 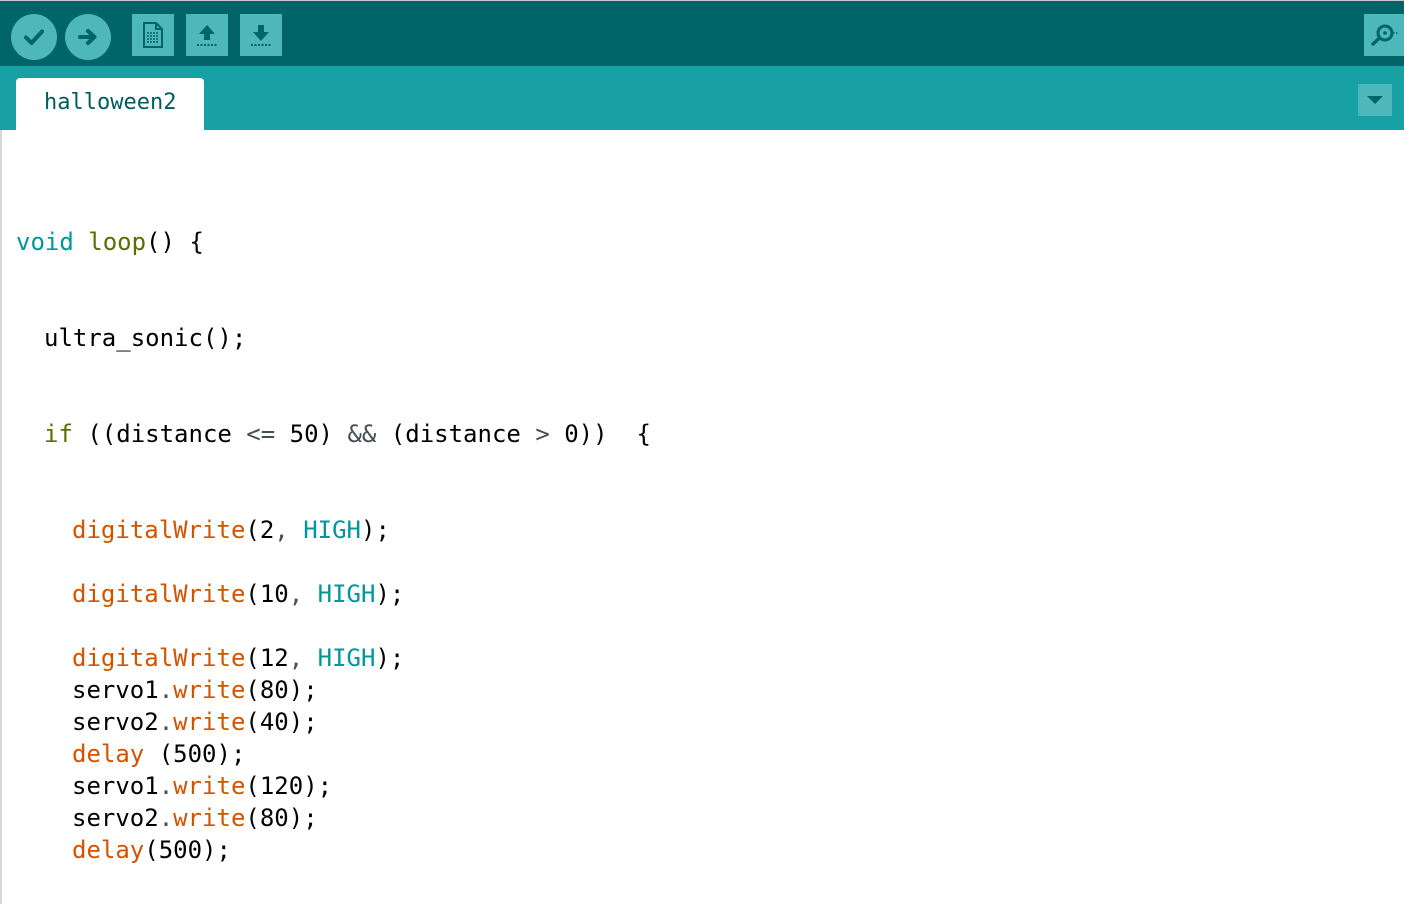 I want to click on upload-button, so click(x=88, y=37).